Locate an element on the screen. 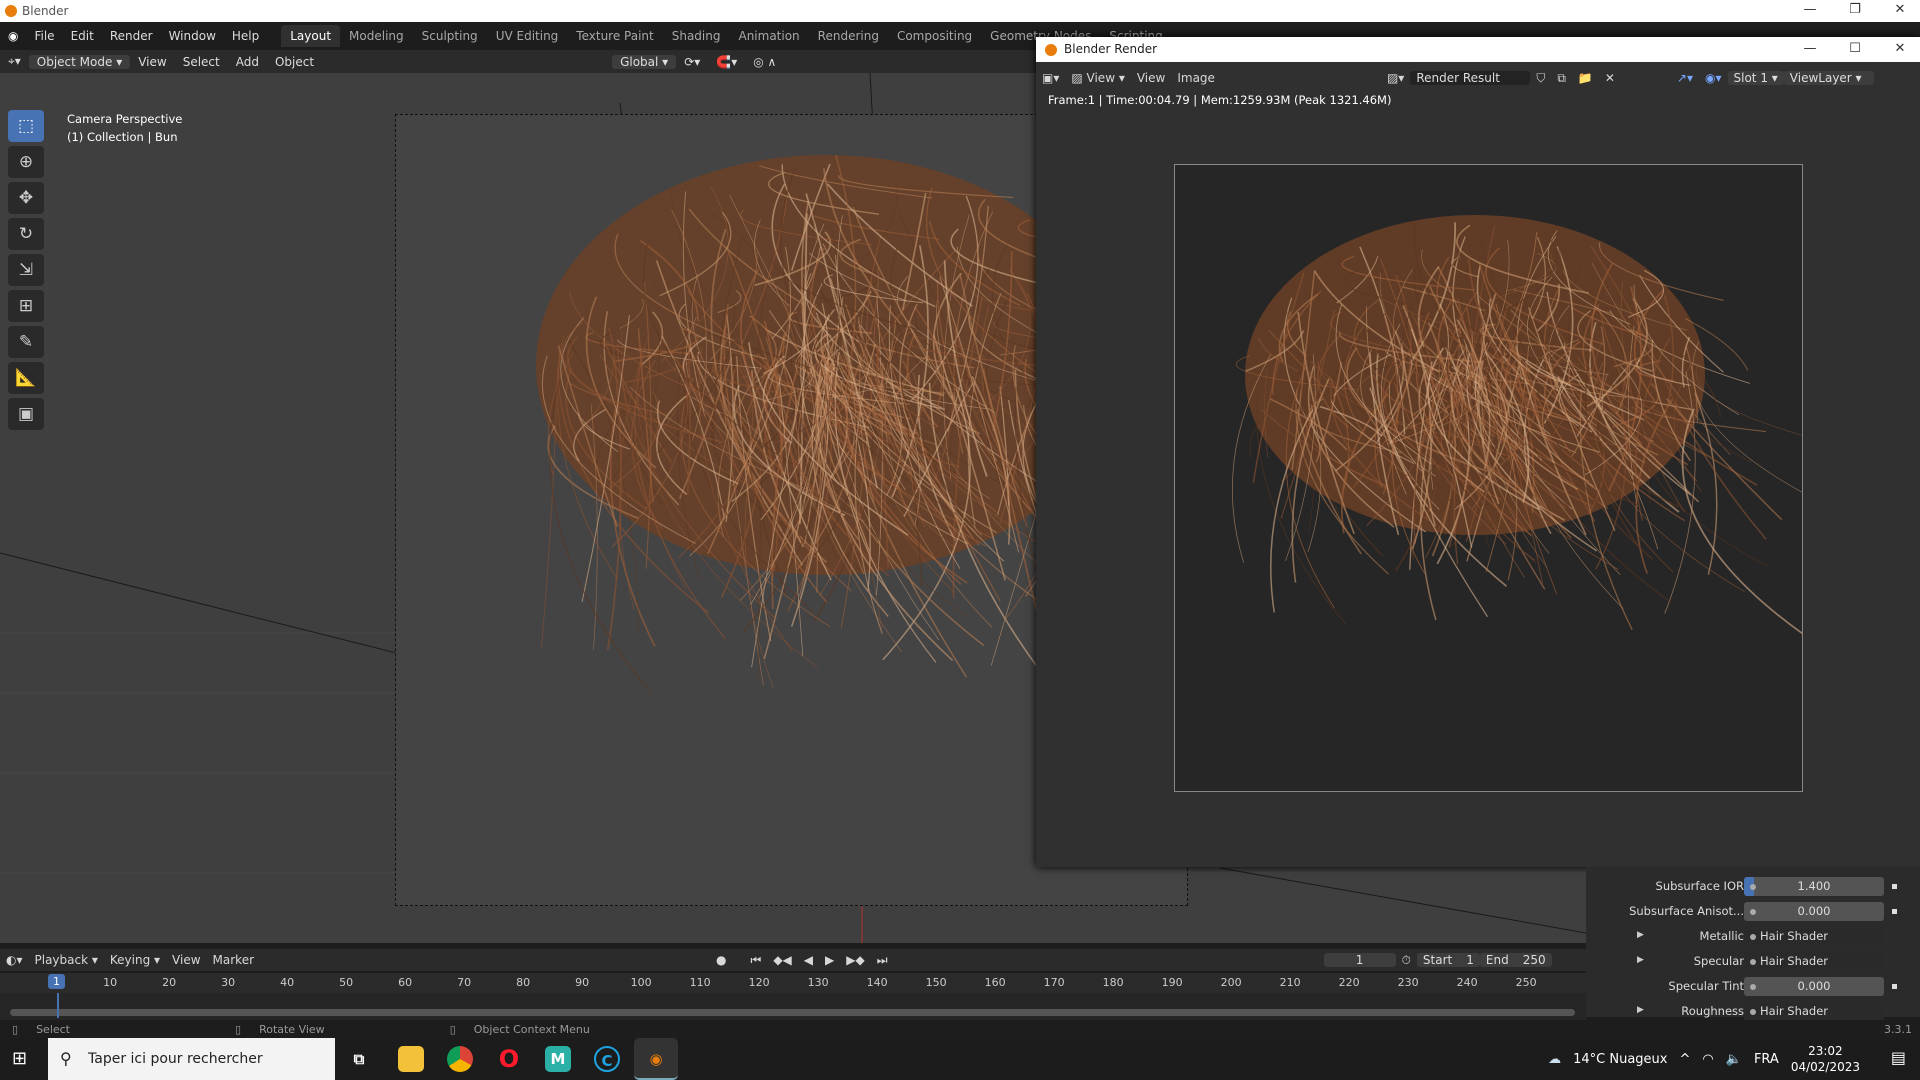 The width and height of the screenshot is (1920, 1080). new-image-icon: ⧉ is located at coordinates (1561, 78).